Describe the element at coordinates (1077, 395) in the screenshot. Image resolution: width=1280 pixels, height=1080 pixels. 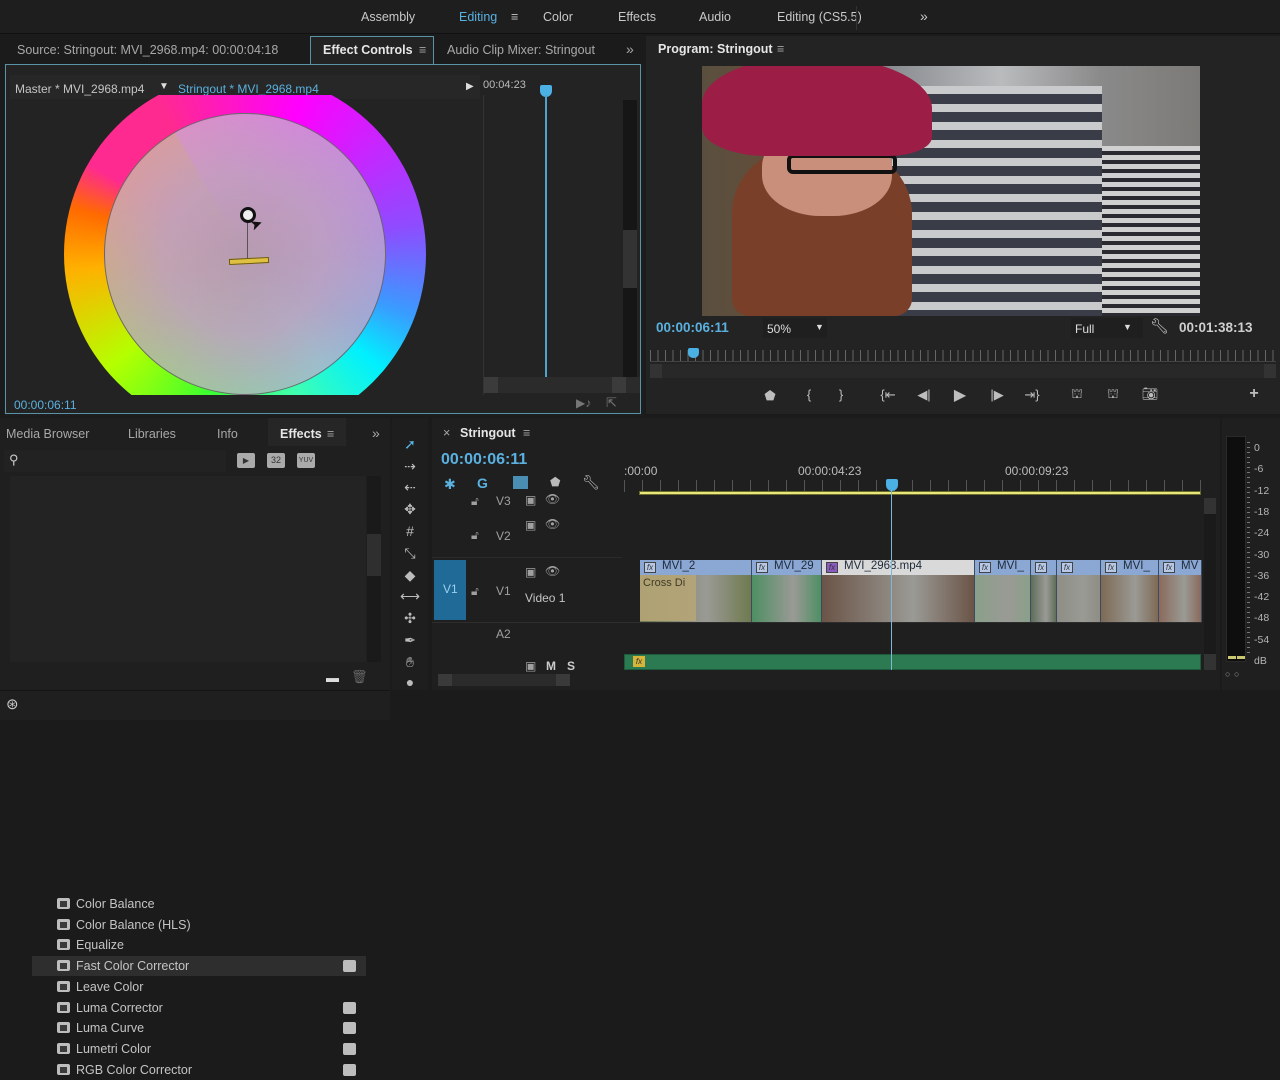
I see `lift-icon: ⛫` at that location.